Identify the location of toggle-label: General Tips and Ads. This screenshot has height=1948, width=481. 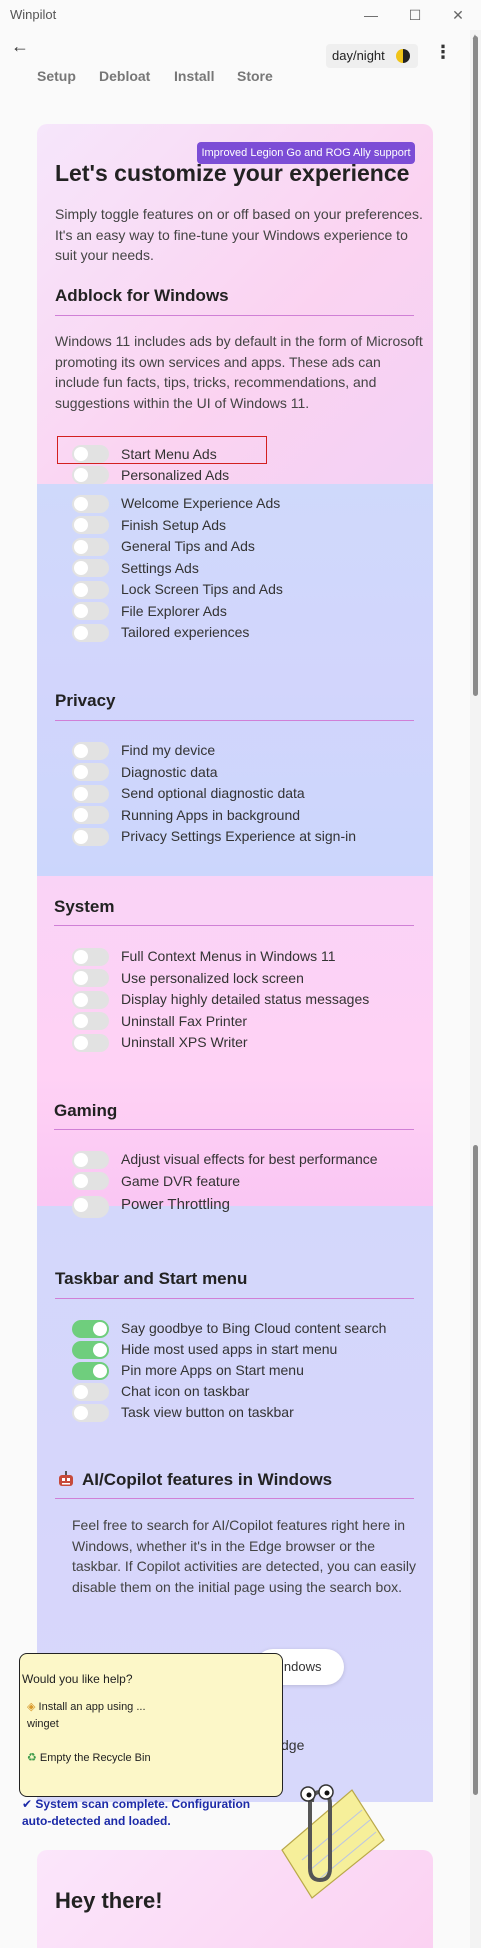
(188, 546).